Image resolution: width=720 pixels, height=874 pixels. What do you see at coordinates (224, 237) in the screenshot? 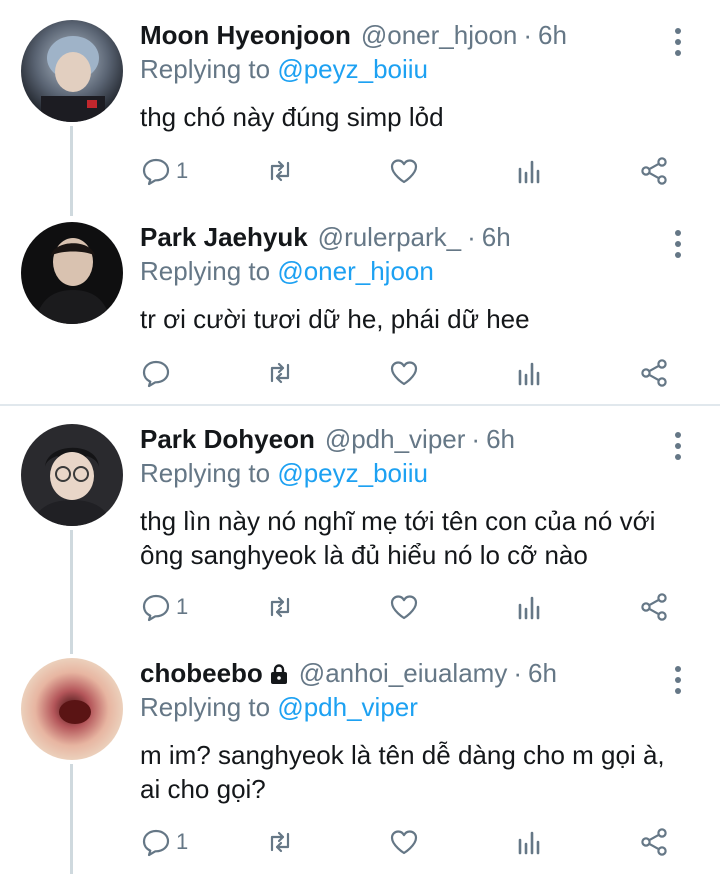
I see `display-name: Park Jaehyuk` at bounding box center [224, 237].